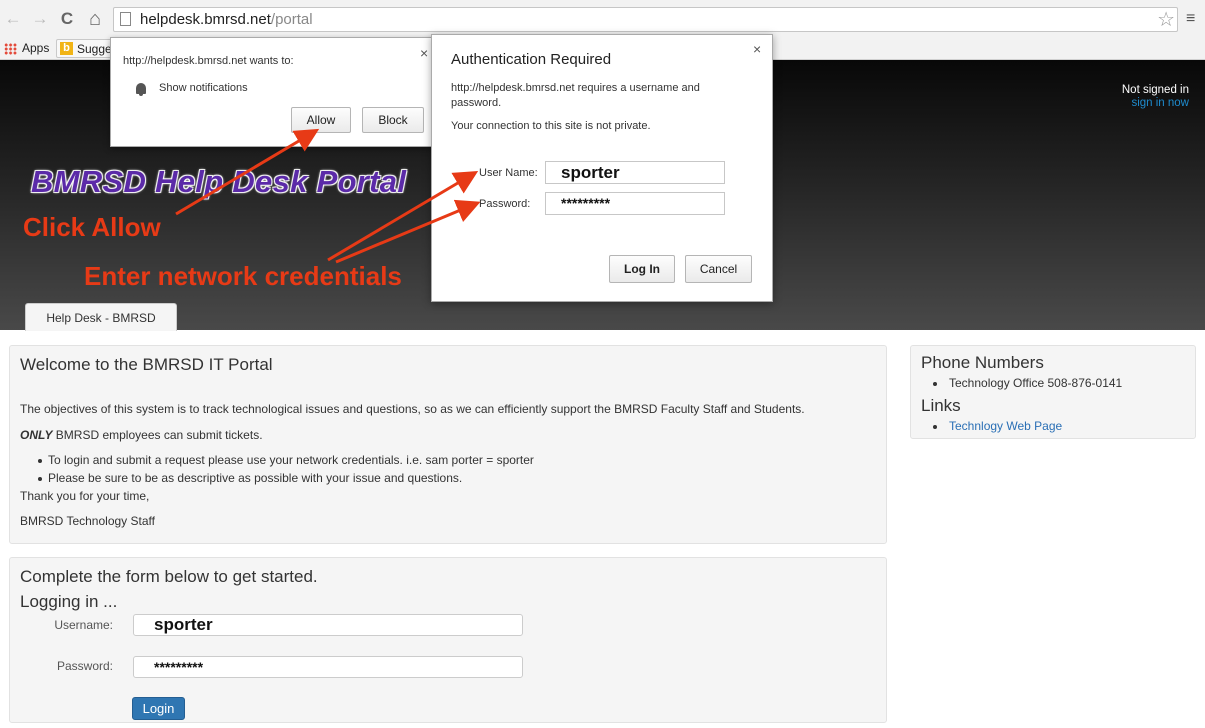  I want to click on annotation-arrows, so click(328, 196).